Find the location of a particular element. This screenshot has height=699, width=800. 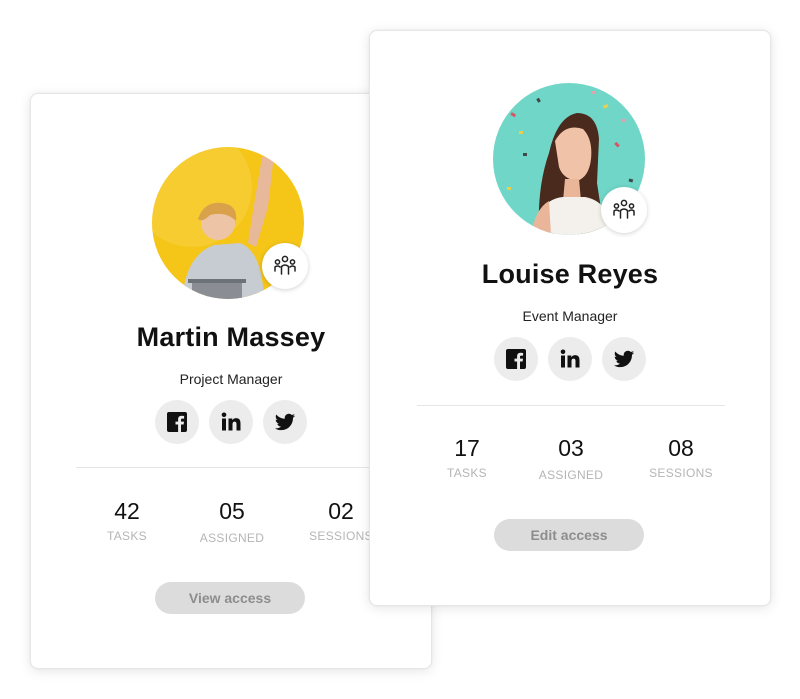

stat-value: 42 is located at coordinates (127, 511).